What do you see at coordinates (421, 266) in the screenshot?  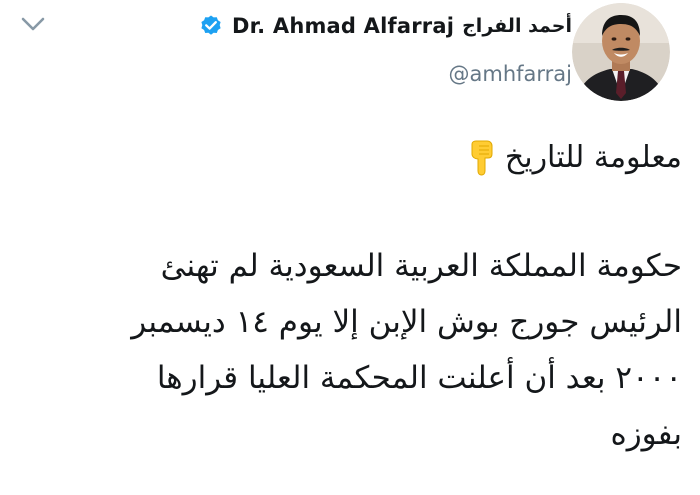 I see `tweet-line: حكومة المملكة العربية السعودية لم تهنئ` at bounding box center [421, 266].